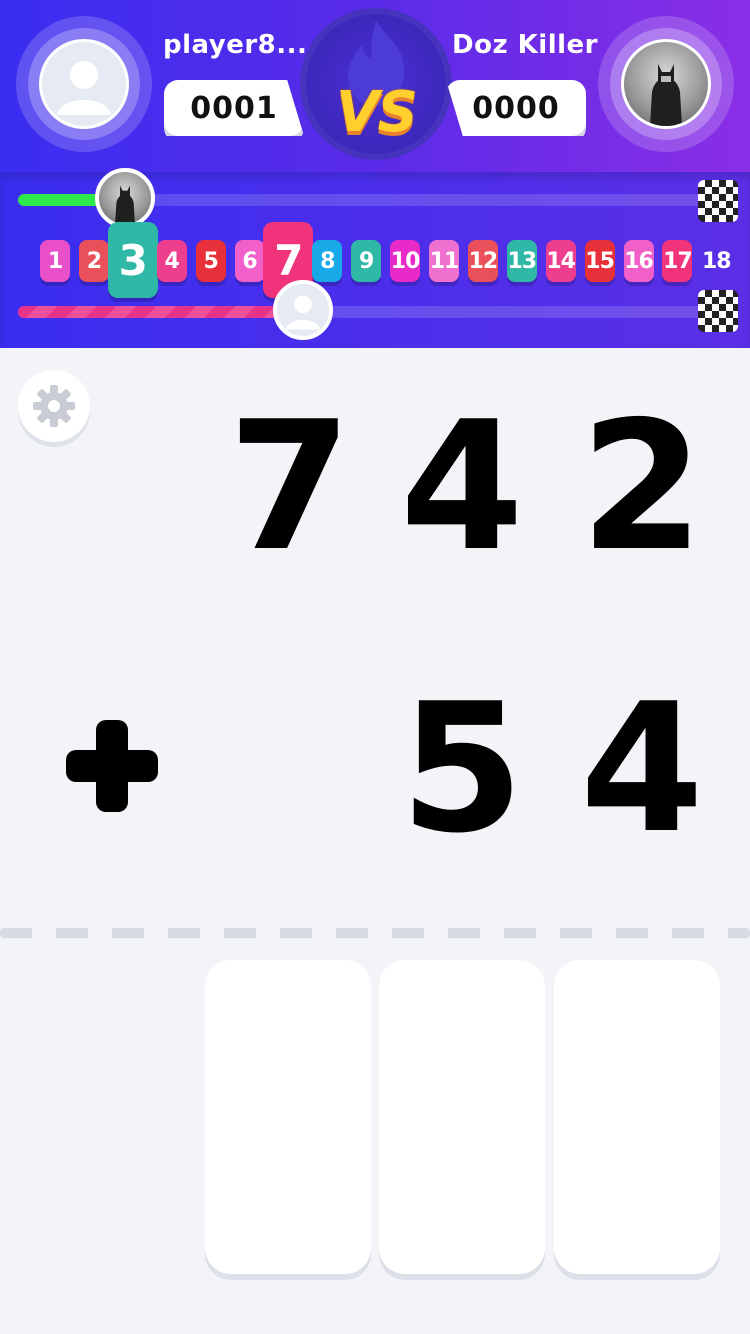 Image resolution: width=750 pixels, height=1334 pixels. I want to click on level-strip: 1 2 3 4 5 6 7 8 9 10 11 12 13 14 15 16 17 18, so click(375, 260).